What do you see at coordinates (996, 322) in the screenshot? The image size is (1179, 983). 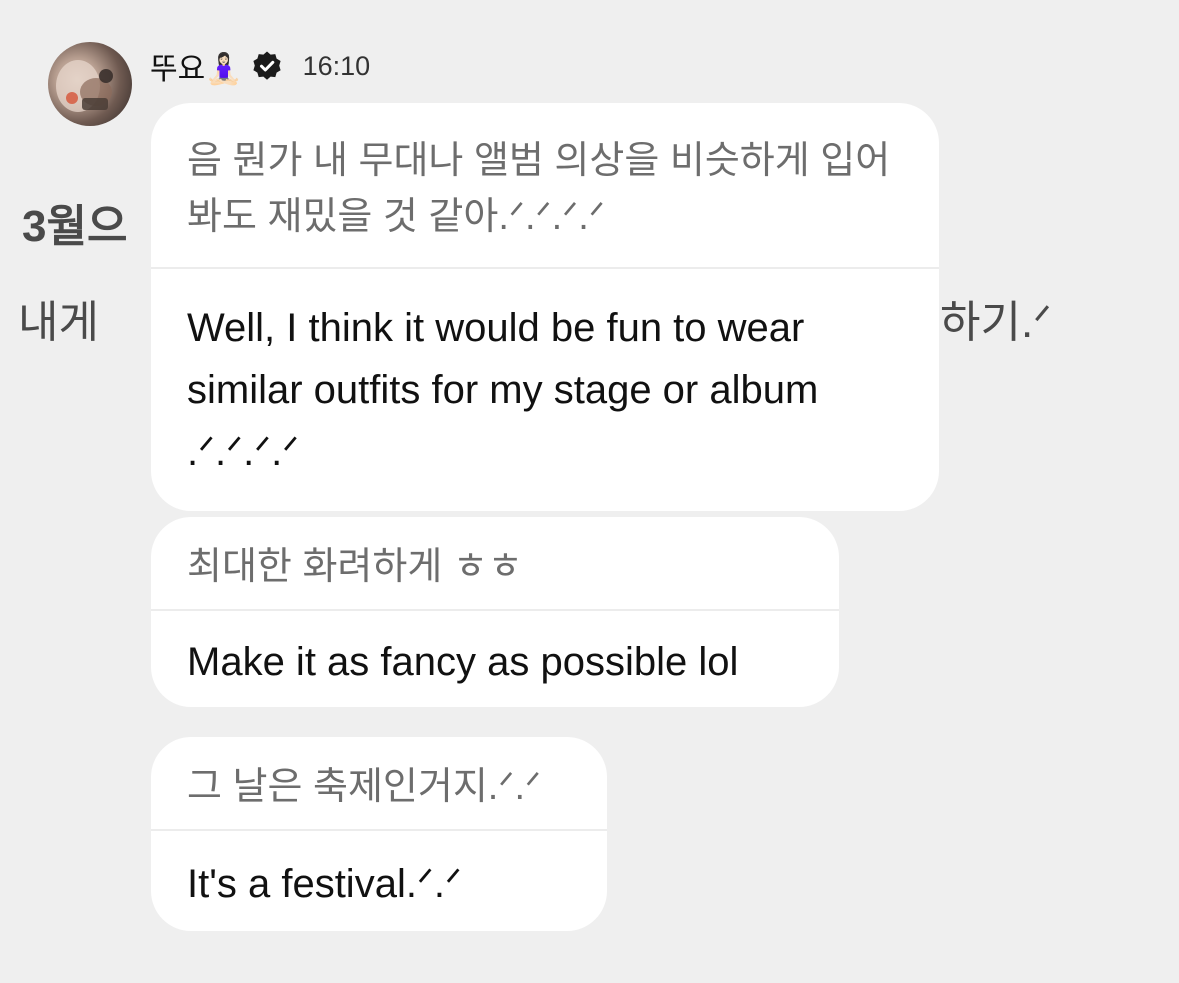 I see `background-post-line-right: 하기.ᐟ` at bounding box center [996, 322].